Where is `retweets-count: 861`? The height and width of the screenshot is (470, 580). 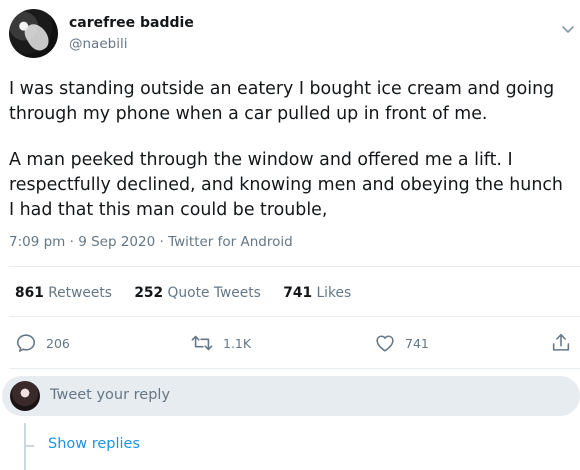 retweets-count: 861 is located at coordinates (29, 293).